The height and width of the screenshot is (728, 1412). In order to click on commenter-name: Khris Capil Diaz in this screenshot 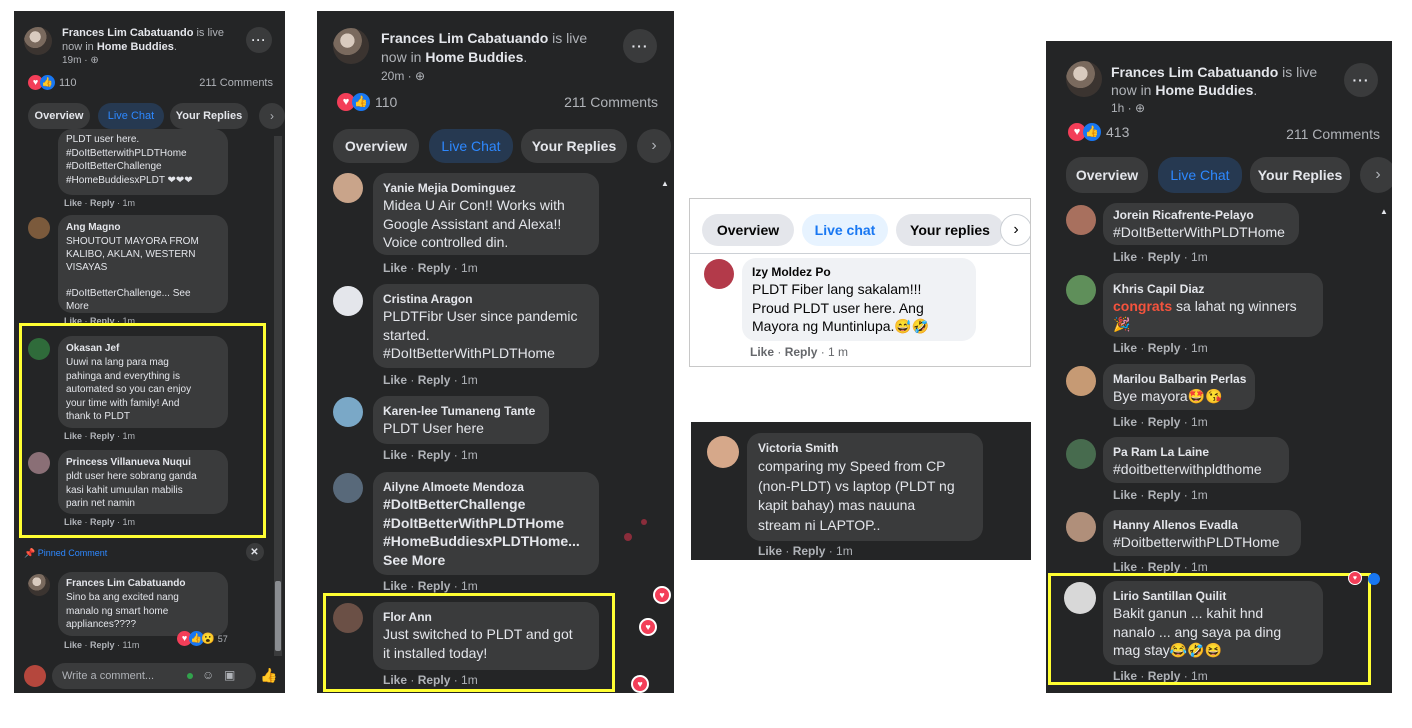, I will do `click(1158, 289)`.